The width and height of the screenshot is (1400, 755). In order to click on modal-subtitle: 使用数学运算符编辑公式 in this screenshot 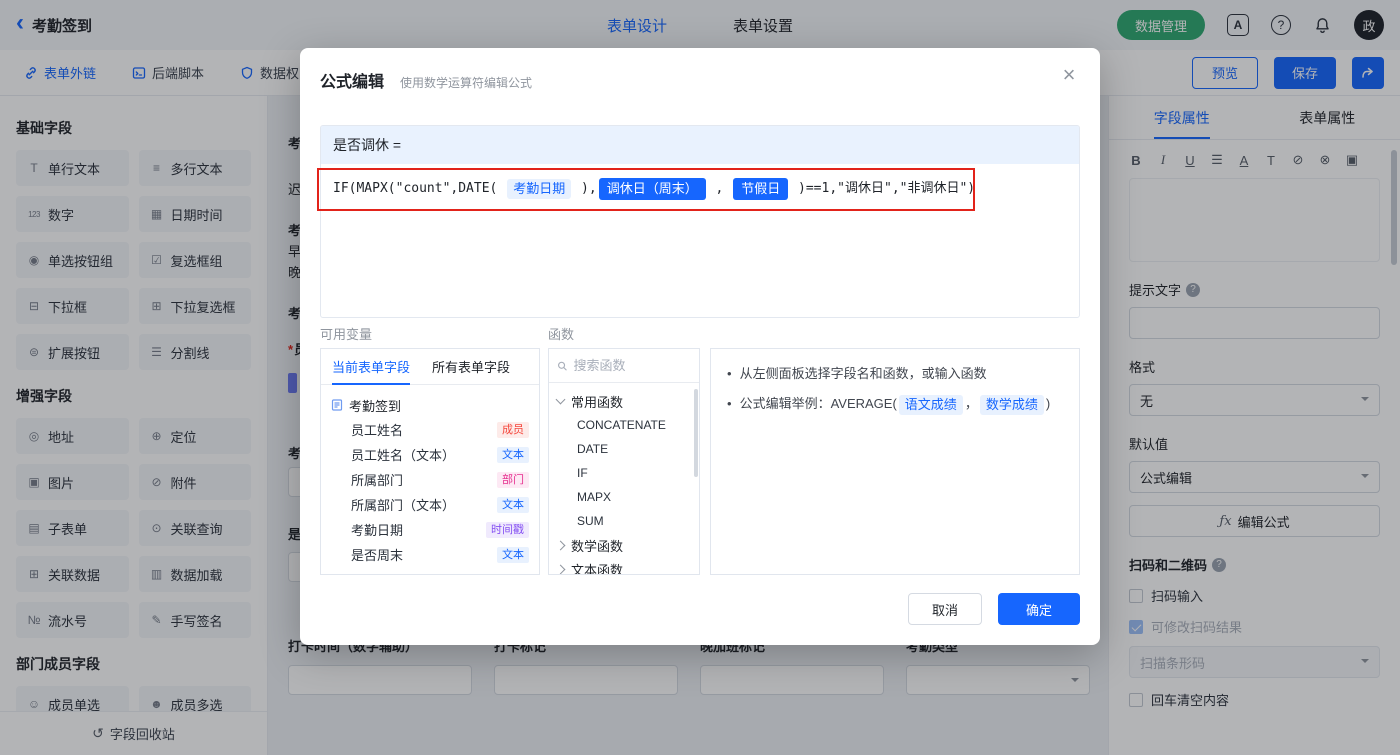, I will do `click(466, 83)`.